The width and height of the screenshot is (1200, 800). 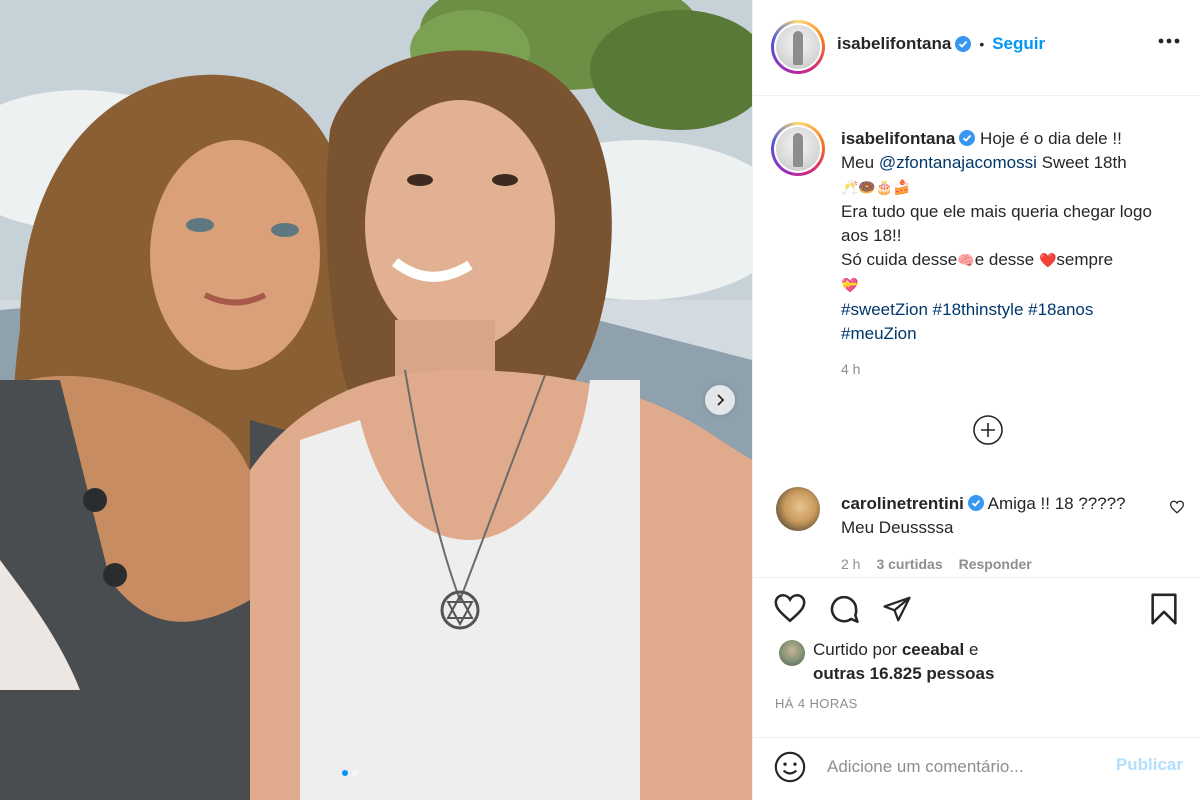 I want to click on author-row: isabelifontana • Seguir, so click(x=941, y=44).